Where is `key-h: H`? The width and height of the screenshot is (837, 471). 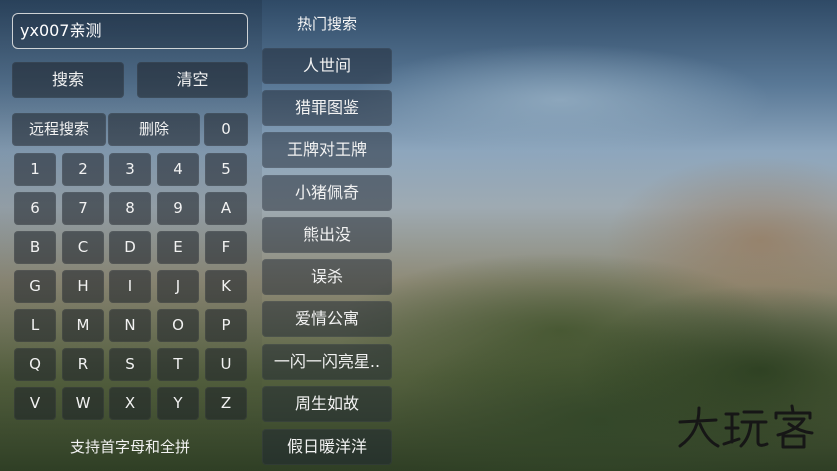
key-h: H is located at coordinates (83, 286).